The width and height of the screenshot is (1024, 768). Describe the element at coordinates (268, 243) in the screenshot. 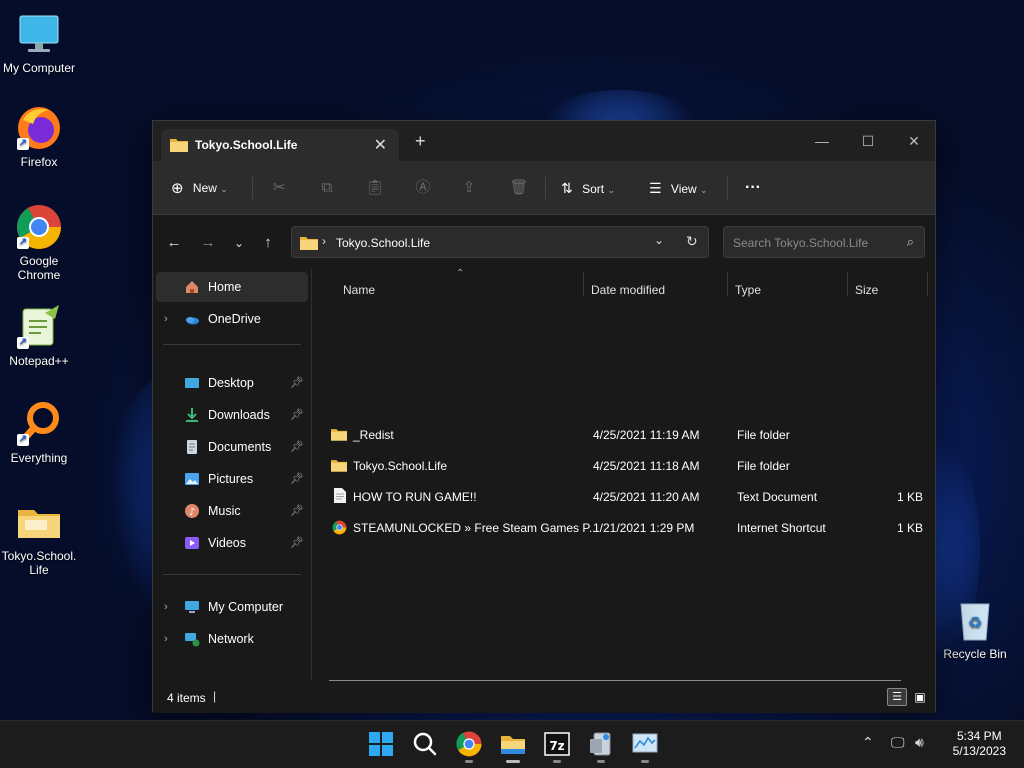

I see `up-arrow-icon: ↑` at that location.